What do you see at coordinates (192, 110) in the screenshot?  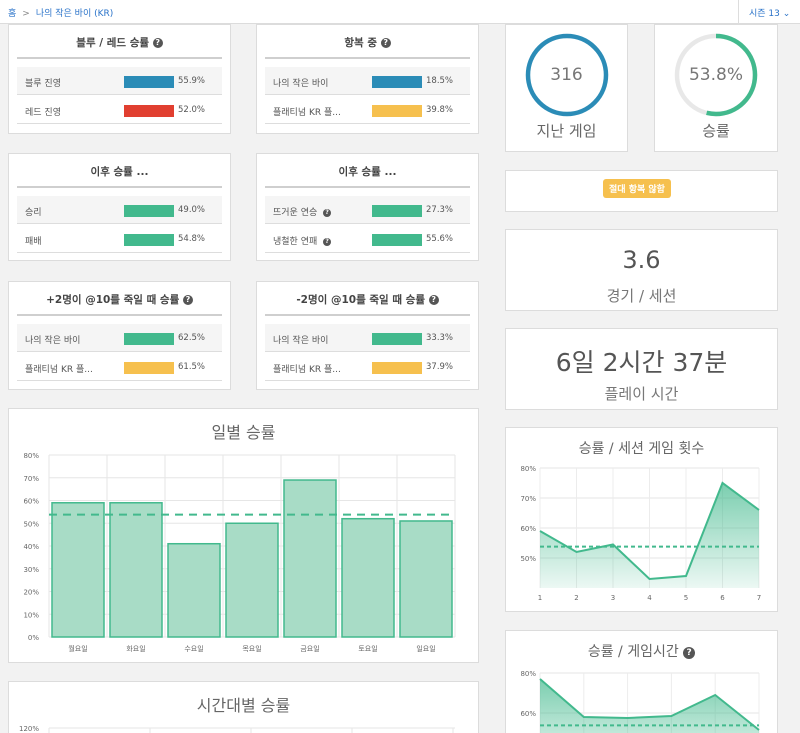 I see `stat-row-value: 52.0%` at bounding box center [192, 110].